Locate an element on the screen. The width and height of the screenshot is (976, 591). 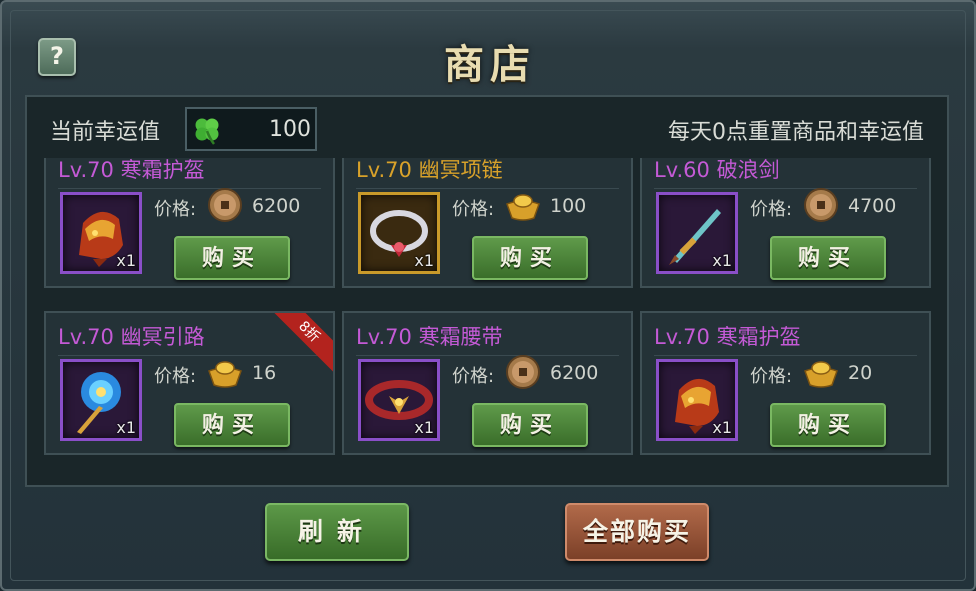
shop-item-card: Lv.70 幽冥引路 x1 价格: 16 购买 8折 is located at coordinates (189, 383).